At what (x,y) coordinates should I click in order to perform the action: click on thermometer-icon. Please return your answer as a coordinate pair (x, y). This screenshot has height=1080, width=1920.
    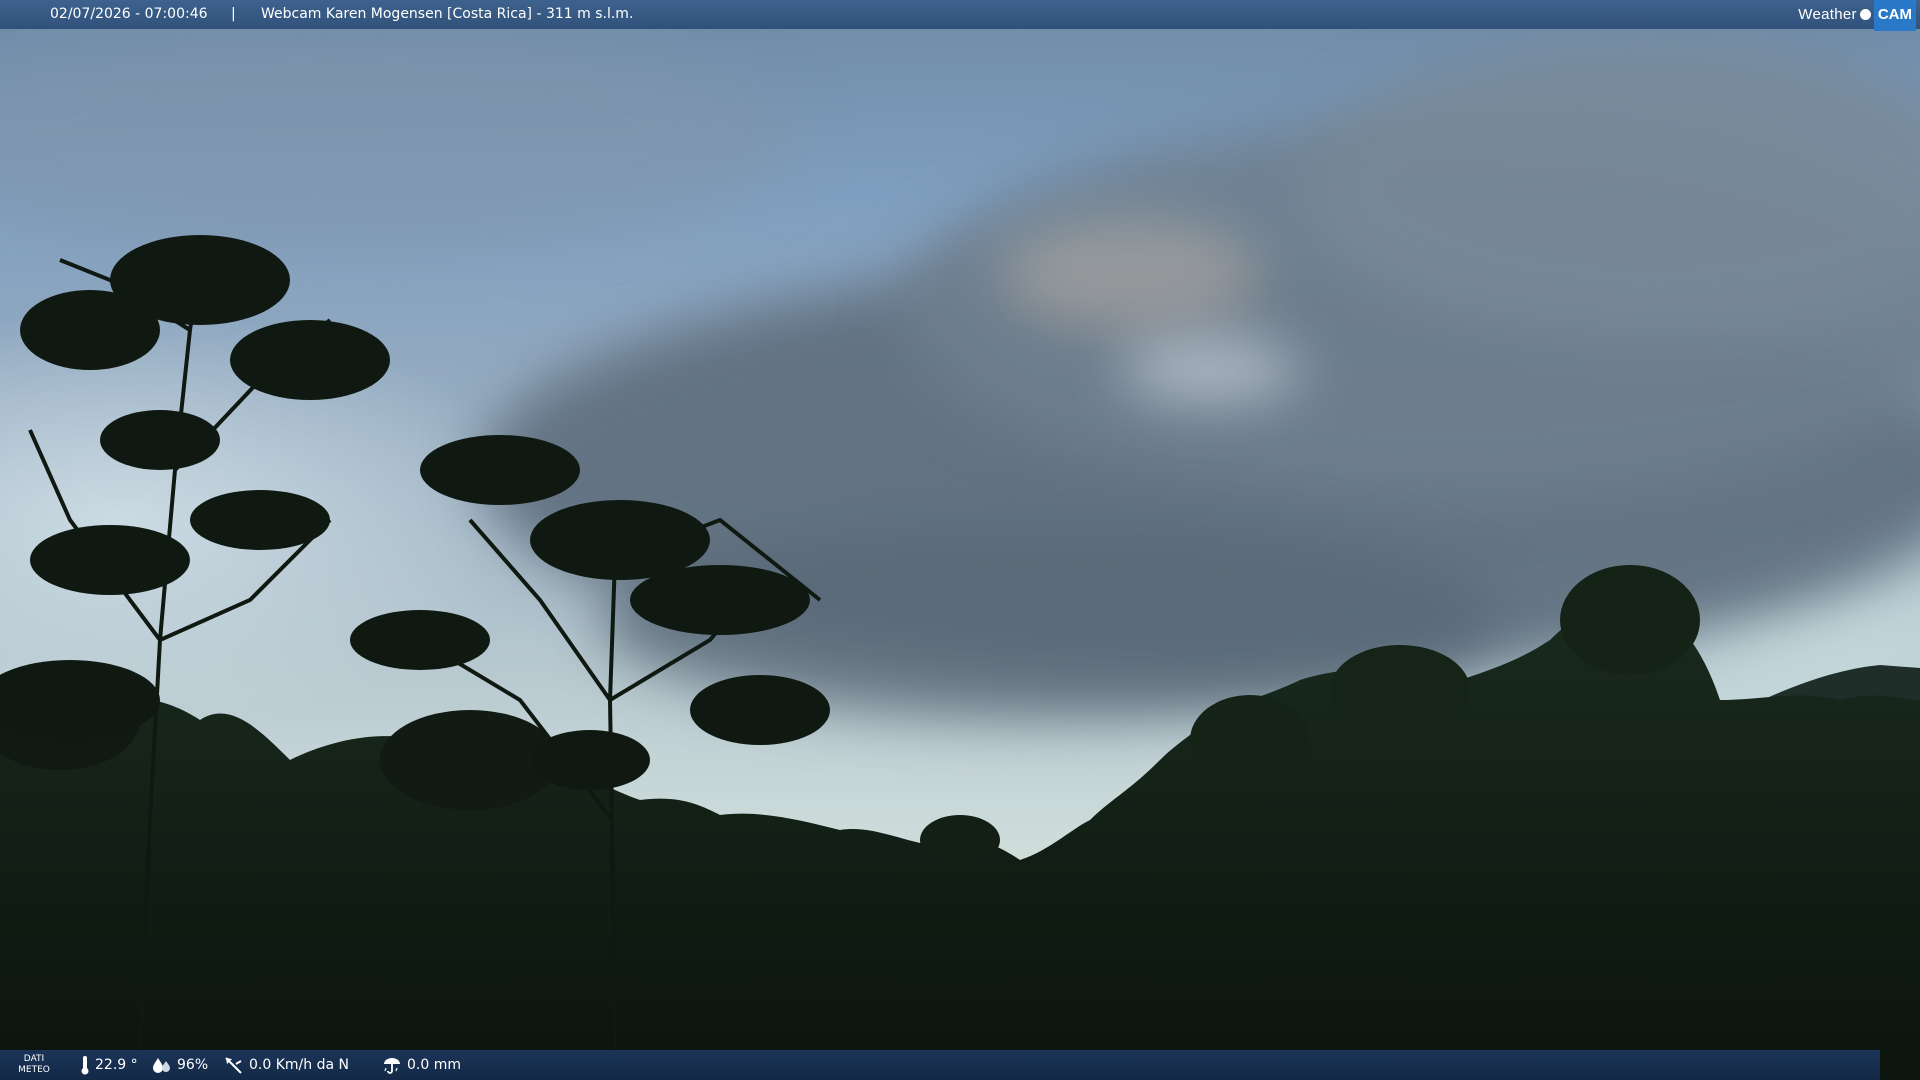
    Looking at the image, I should click on (85, 1065).